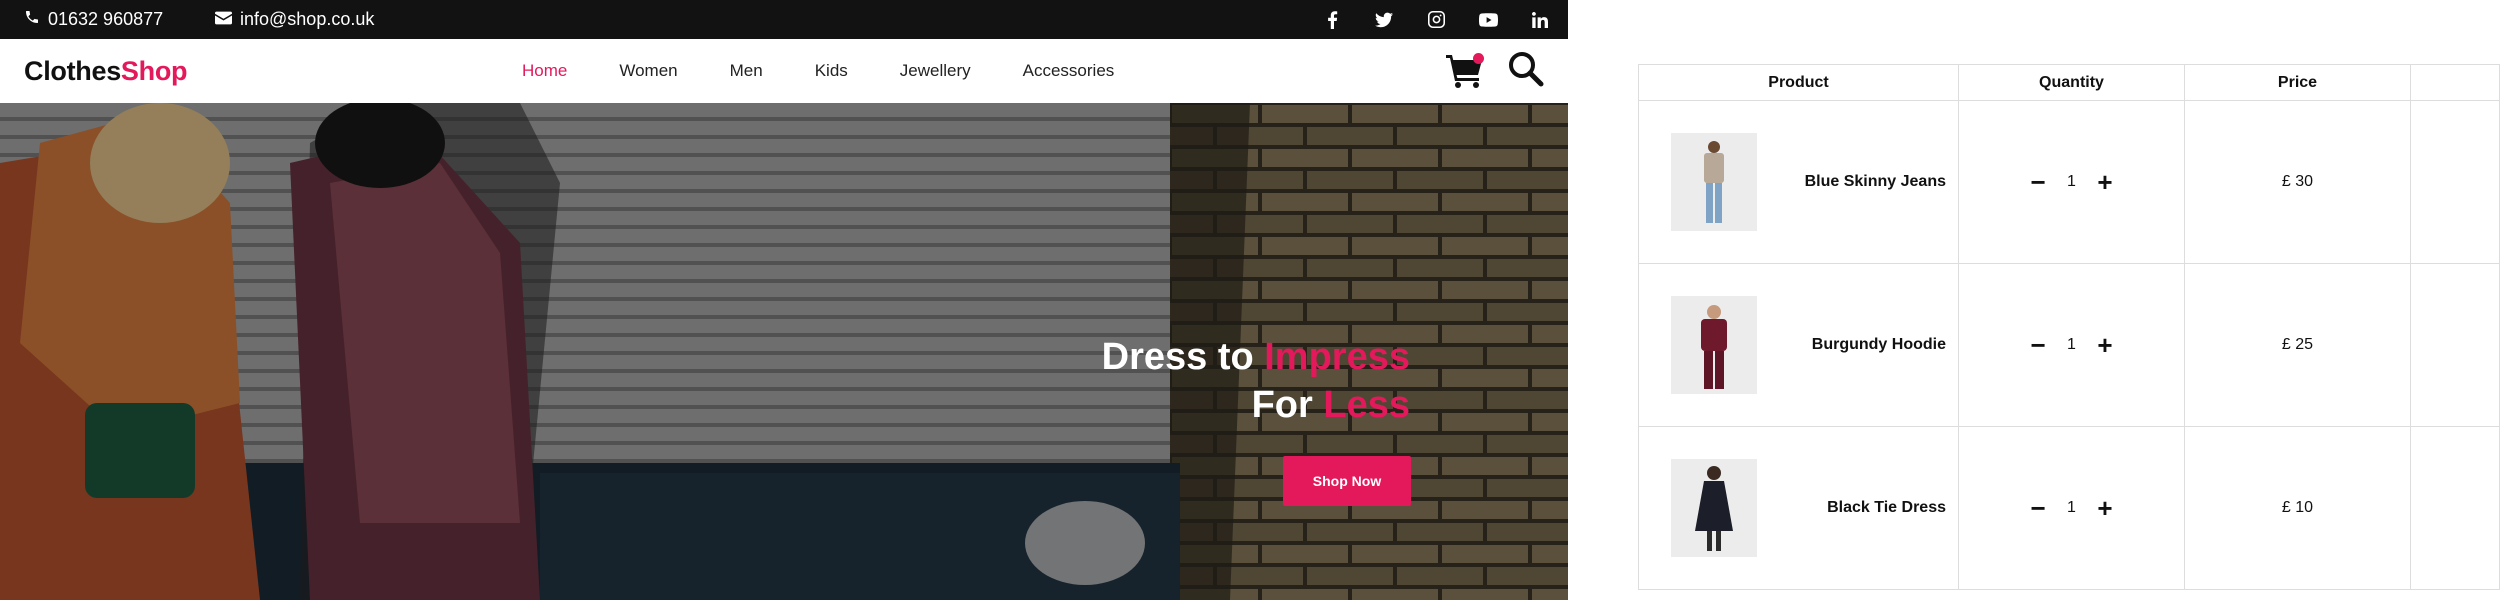 This screenshot has height=600, width=2500. I want to click on top-bar: 01632 960877 info@shop.co.uk, so click(784, 19).